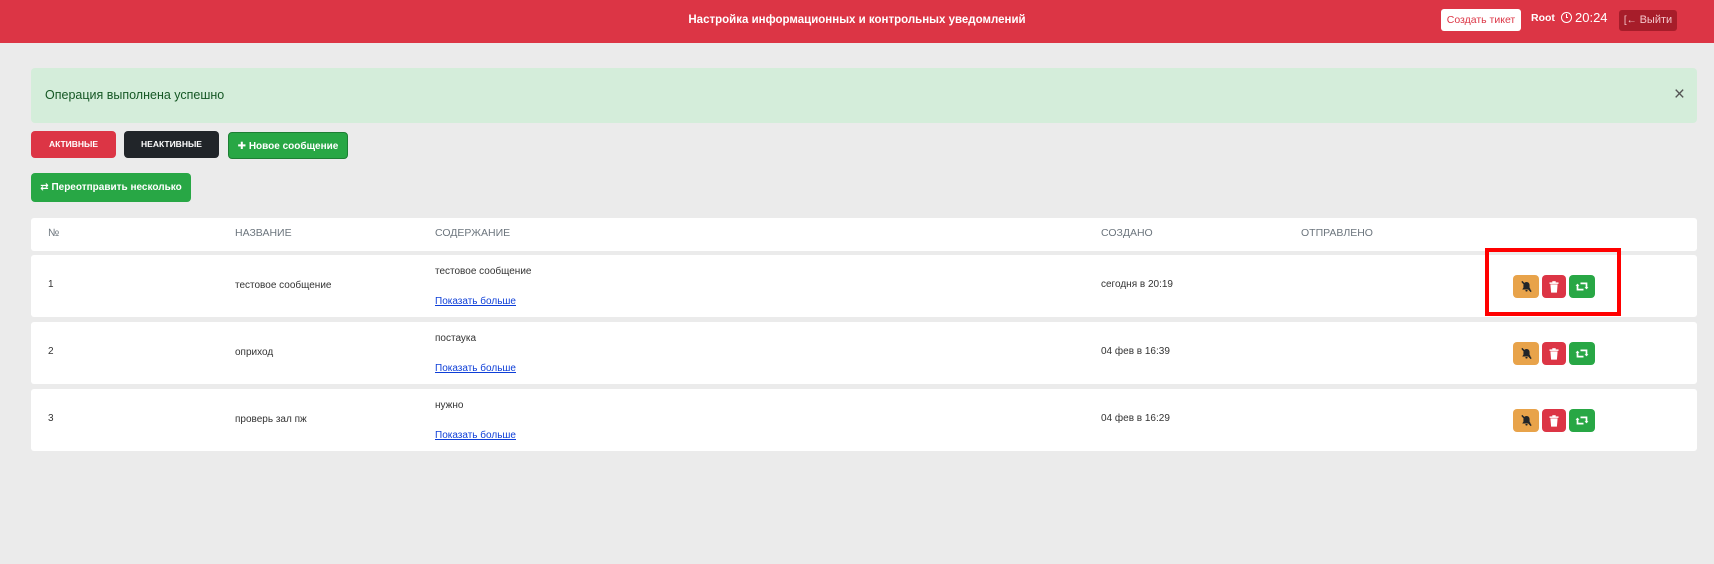 The image size is (1714, 564). Describe the element at coordinates (254, 352) in the screenshot. I see `row-name: оприход` at that location.